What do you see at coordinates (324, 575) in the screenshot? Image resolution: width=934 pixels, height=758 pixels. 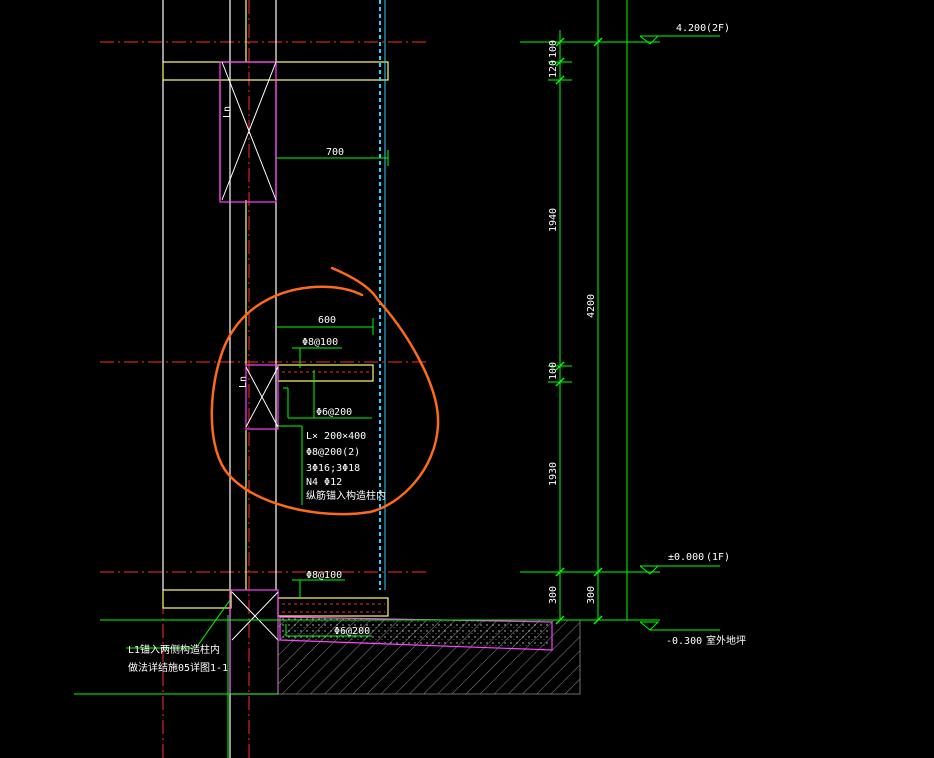 I see `rebar-label-8-100-bottom: Φ8@100` at bounding box center [324, 575].